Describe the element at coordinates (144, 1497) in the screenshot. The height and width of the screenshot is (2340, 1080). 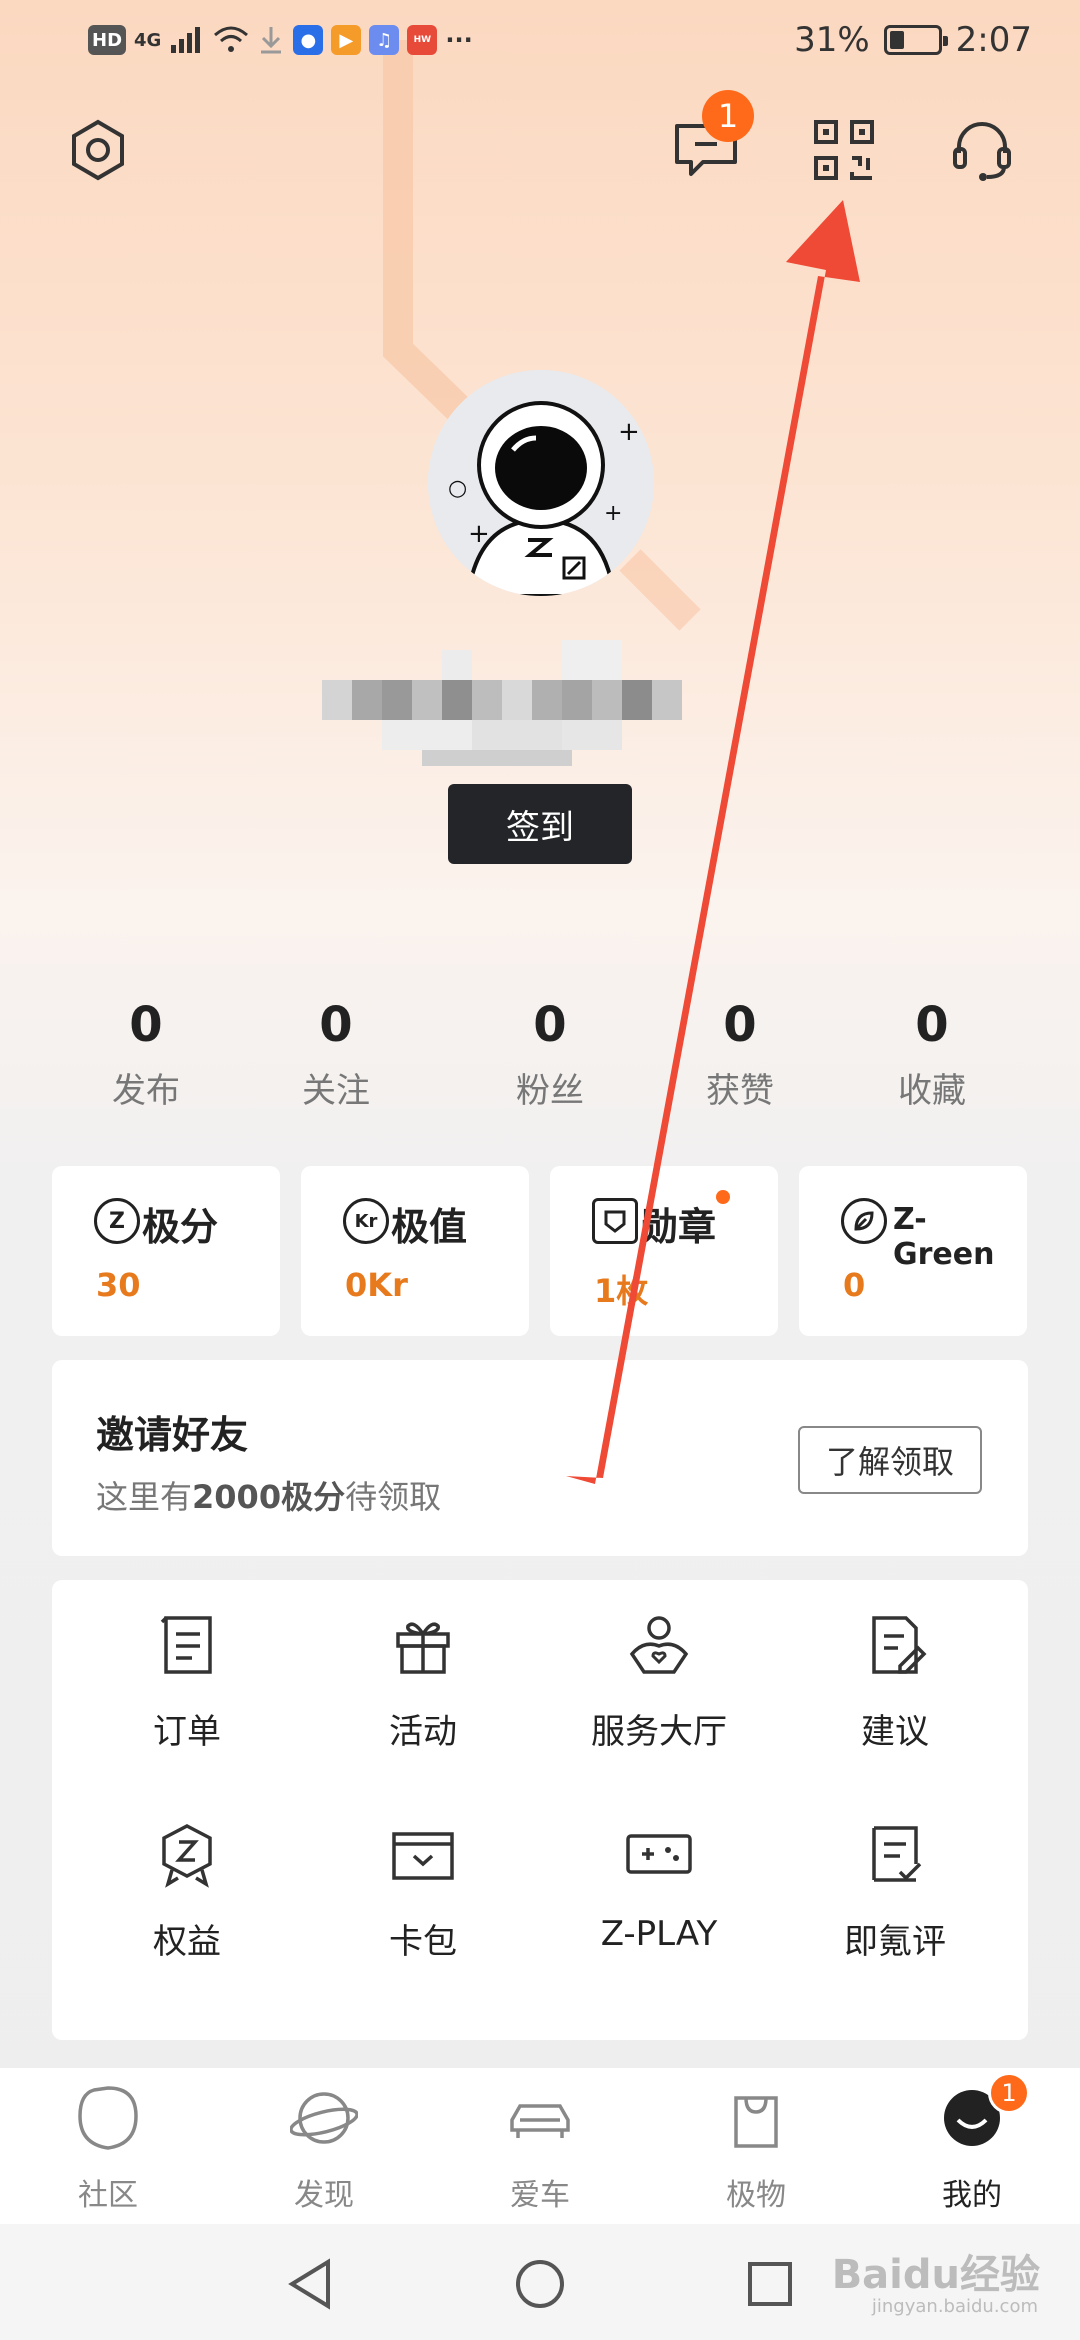
I see `invite-sub-prefix: 这里有` at that location.